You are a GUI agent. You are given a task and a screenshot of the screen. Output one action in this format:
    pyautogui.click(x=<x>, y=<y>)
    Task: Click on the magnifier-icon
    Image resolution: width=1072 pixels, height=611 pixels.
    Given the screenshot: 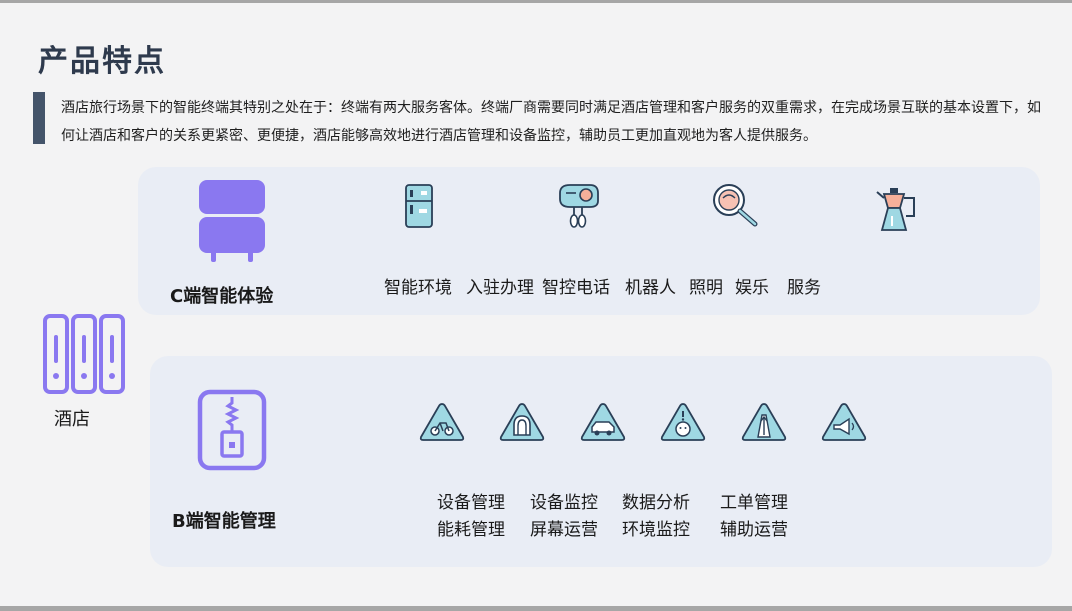 What is the action you would take?
    pyautogui.click(x=735, y=205)
    